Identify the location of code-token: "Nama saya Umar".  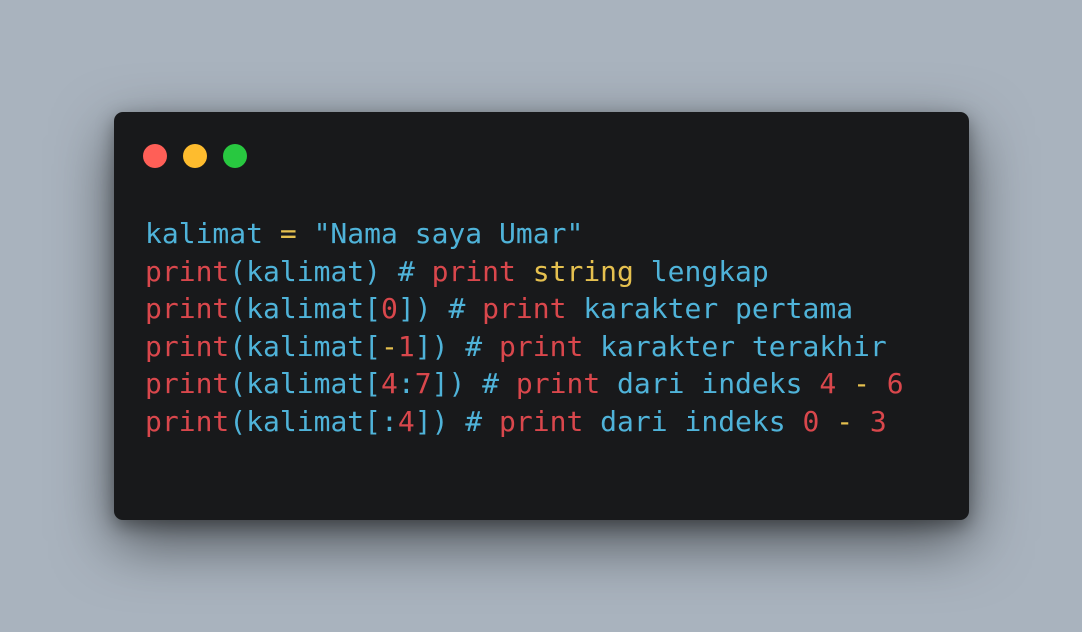
(440, 233).